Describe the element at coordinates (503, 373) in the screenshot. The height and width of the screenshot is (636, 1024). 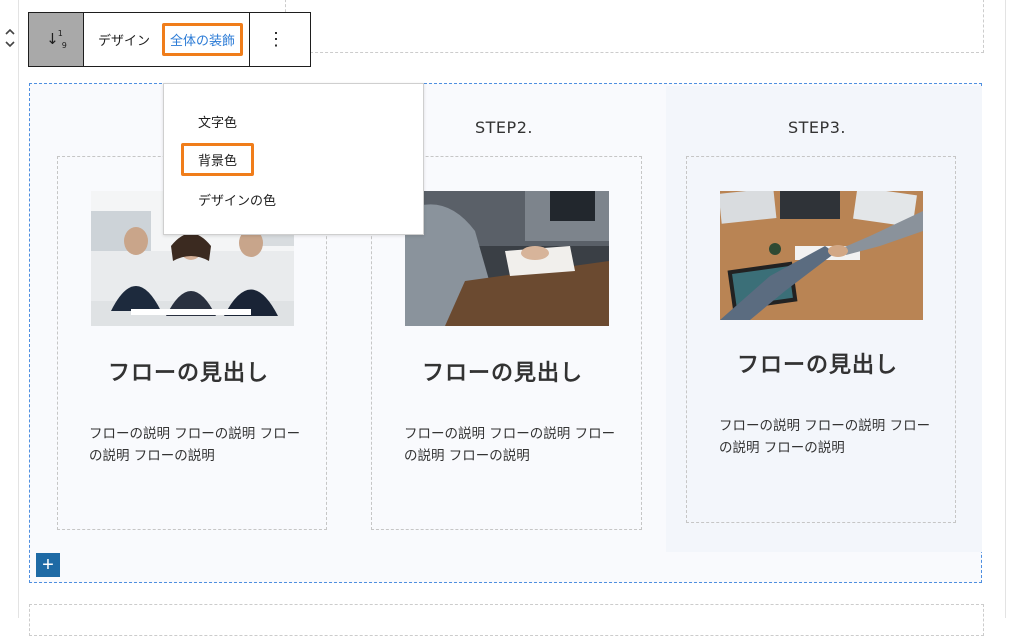
I see `flow-card-2-title: フローの見出し` at that location.